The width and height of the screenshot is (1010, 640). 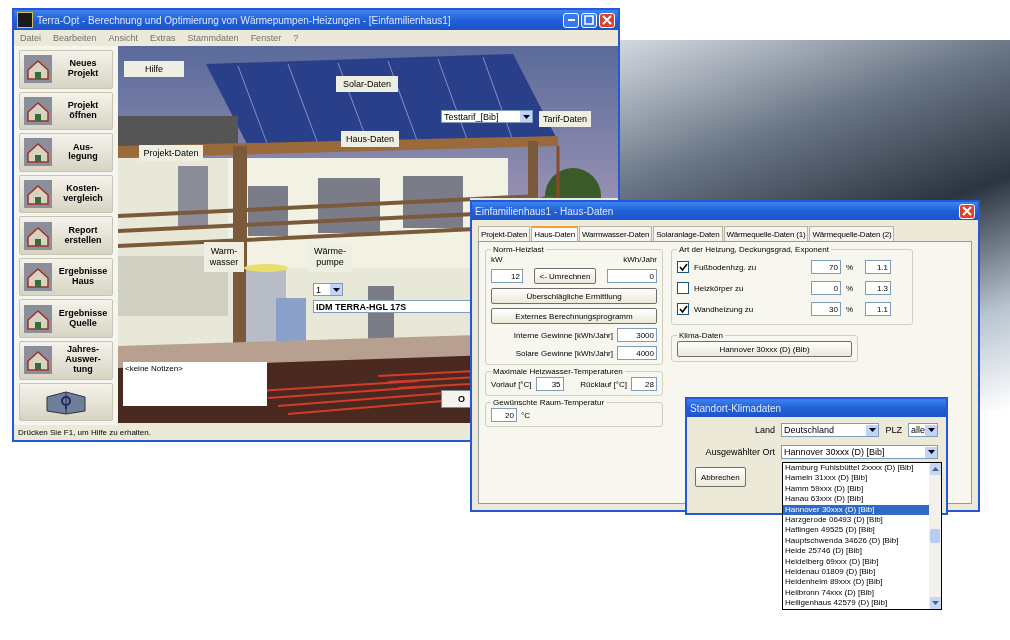 I want to click on unit-label: kW, so click(x=497, y=259).